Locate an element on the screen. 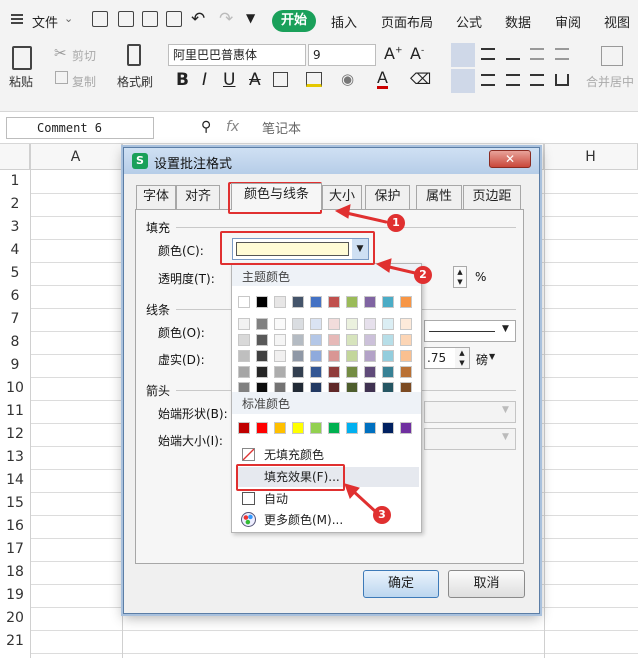 This screenshot has width=638, height=658. callout-badge-3: 3 is located at coordinates (382, 515).